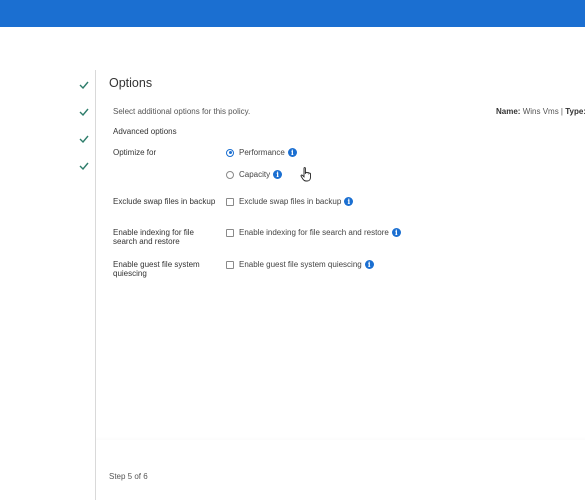 This screenshot has height=502, width=585. I want to click on swap-files-checkbox, so click(230, 201).